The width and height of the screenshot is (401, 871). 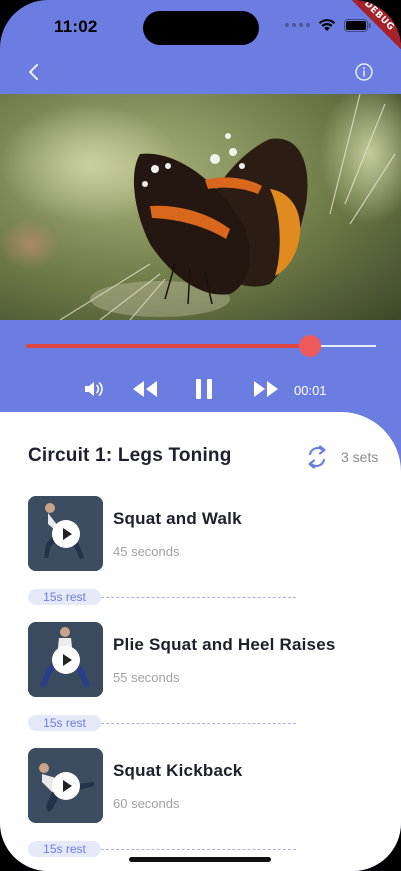 I want to click on sets-count: 3 sets, so click(x=360, y=457).